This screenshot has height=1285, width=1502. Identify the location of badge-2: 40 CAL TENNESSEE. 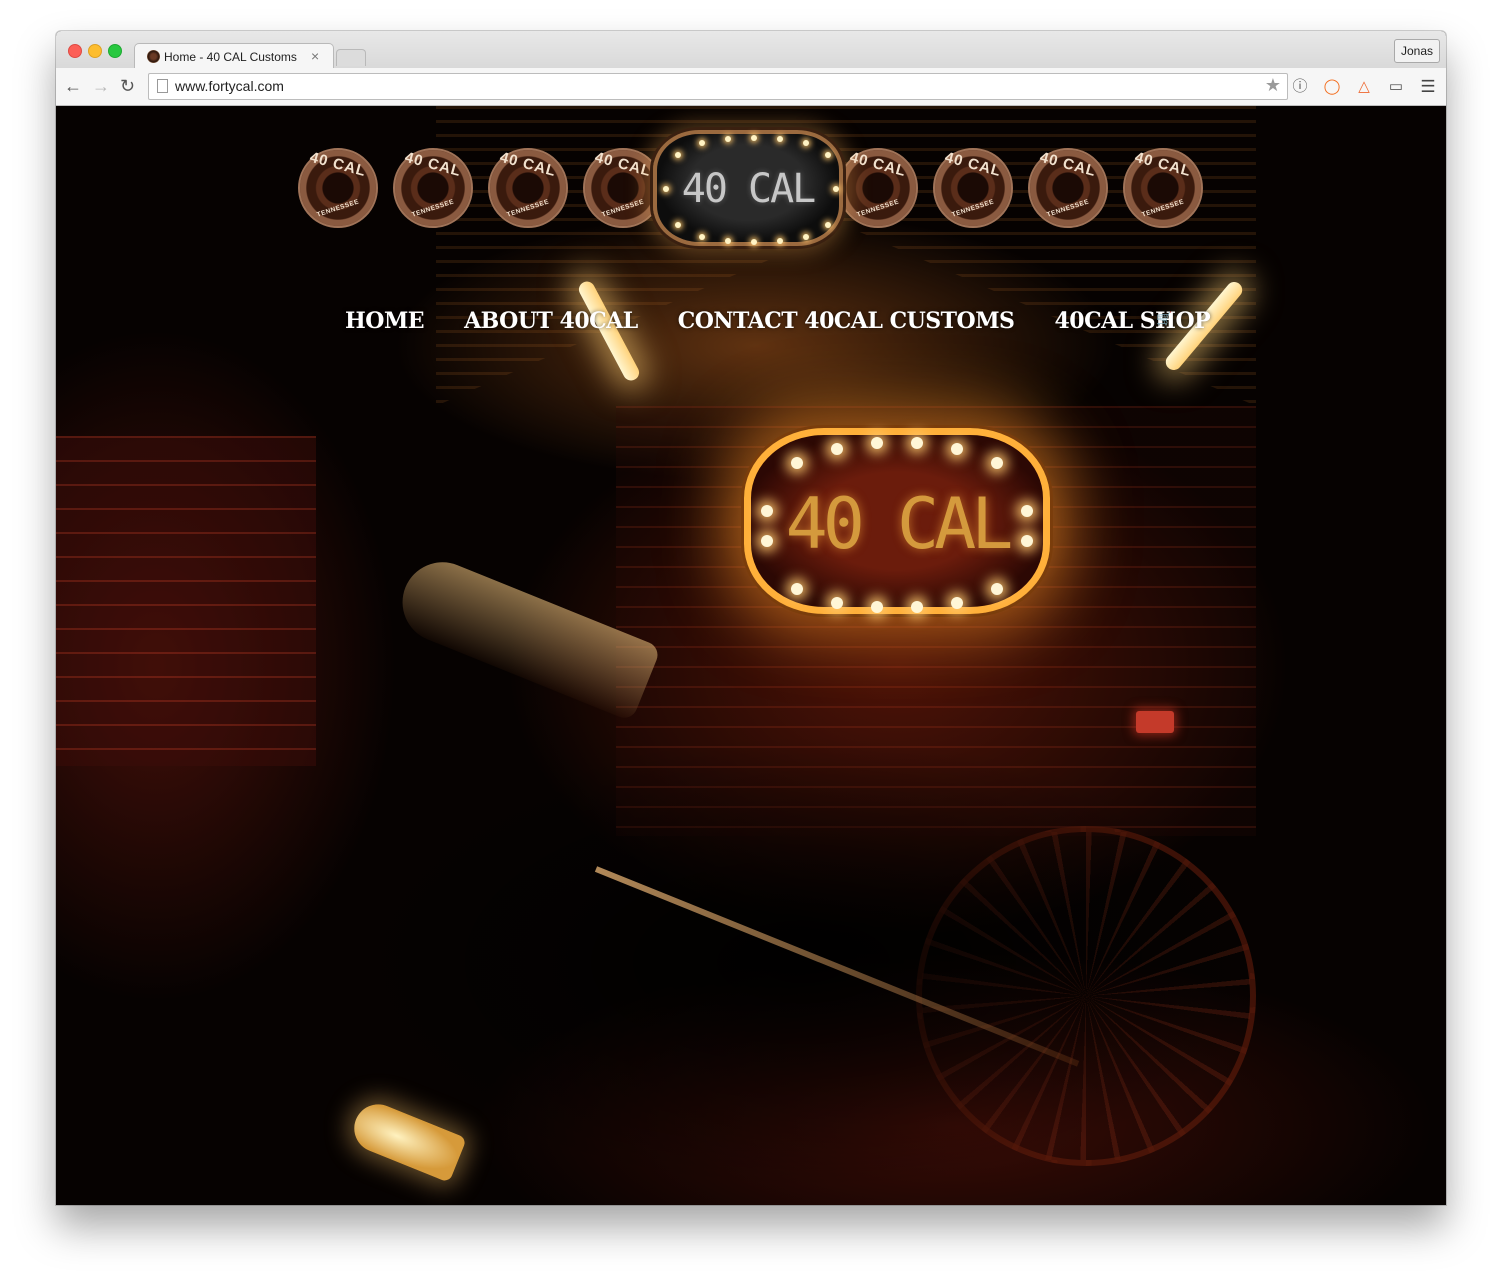
(433, 188).